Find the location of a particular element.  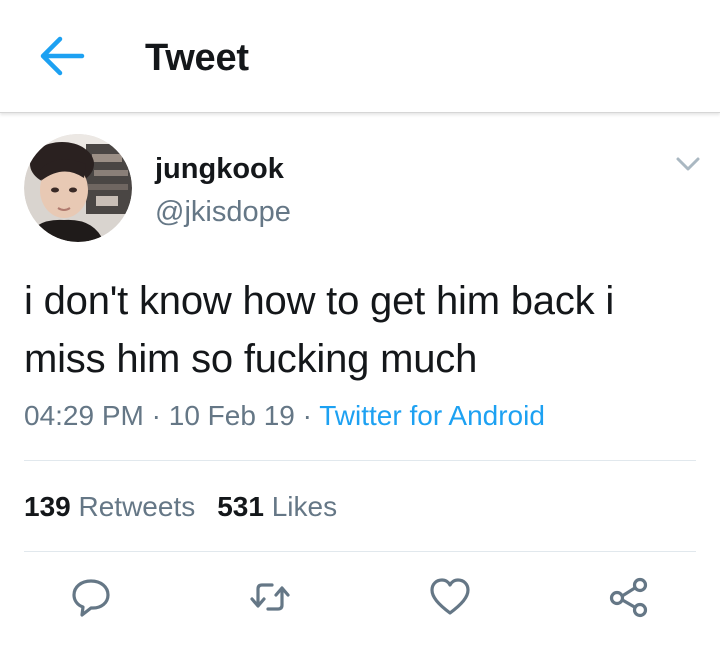

chevron-down-icon is located at coordinates (688, 164).